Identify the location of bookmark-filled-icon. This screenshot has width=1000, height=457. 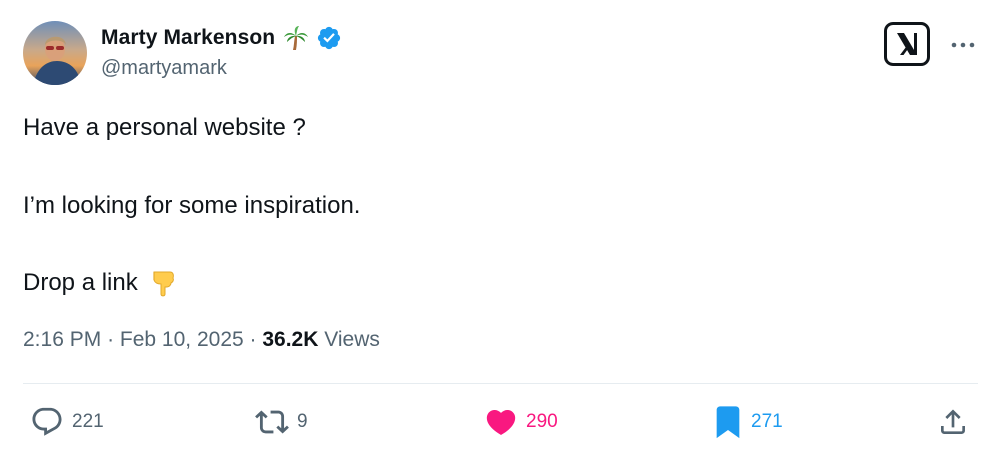
(728, 422).